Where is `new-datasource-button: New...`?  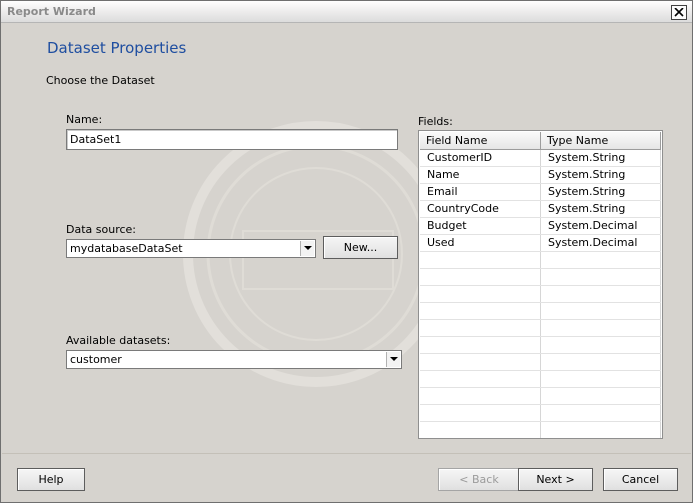
new-datasource-button: New... is located at coordinates (360, 247).